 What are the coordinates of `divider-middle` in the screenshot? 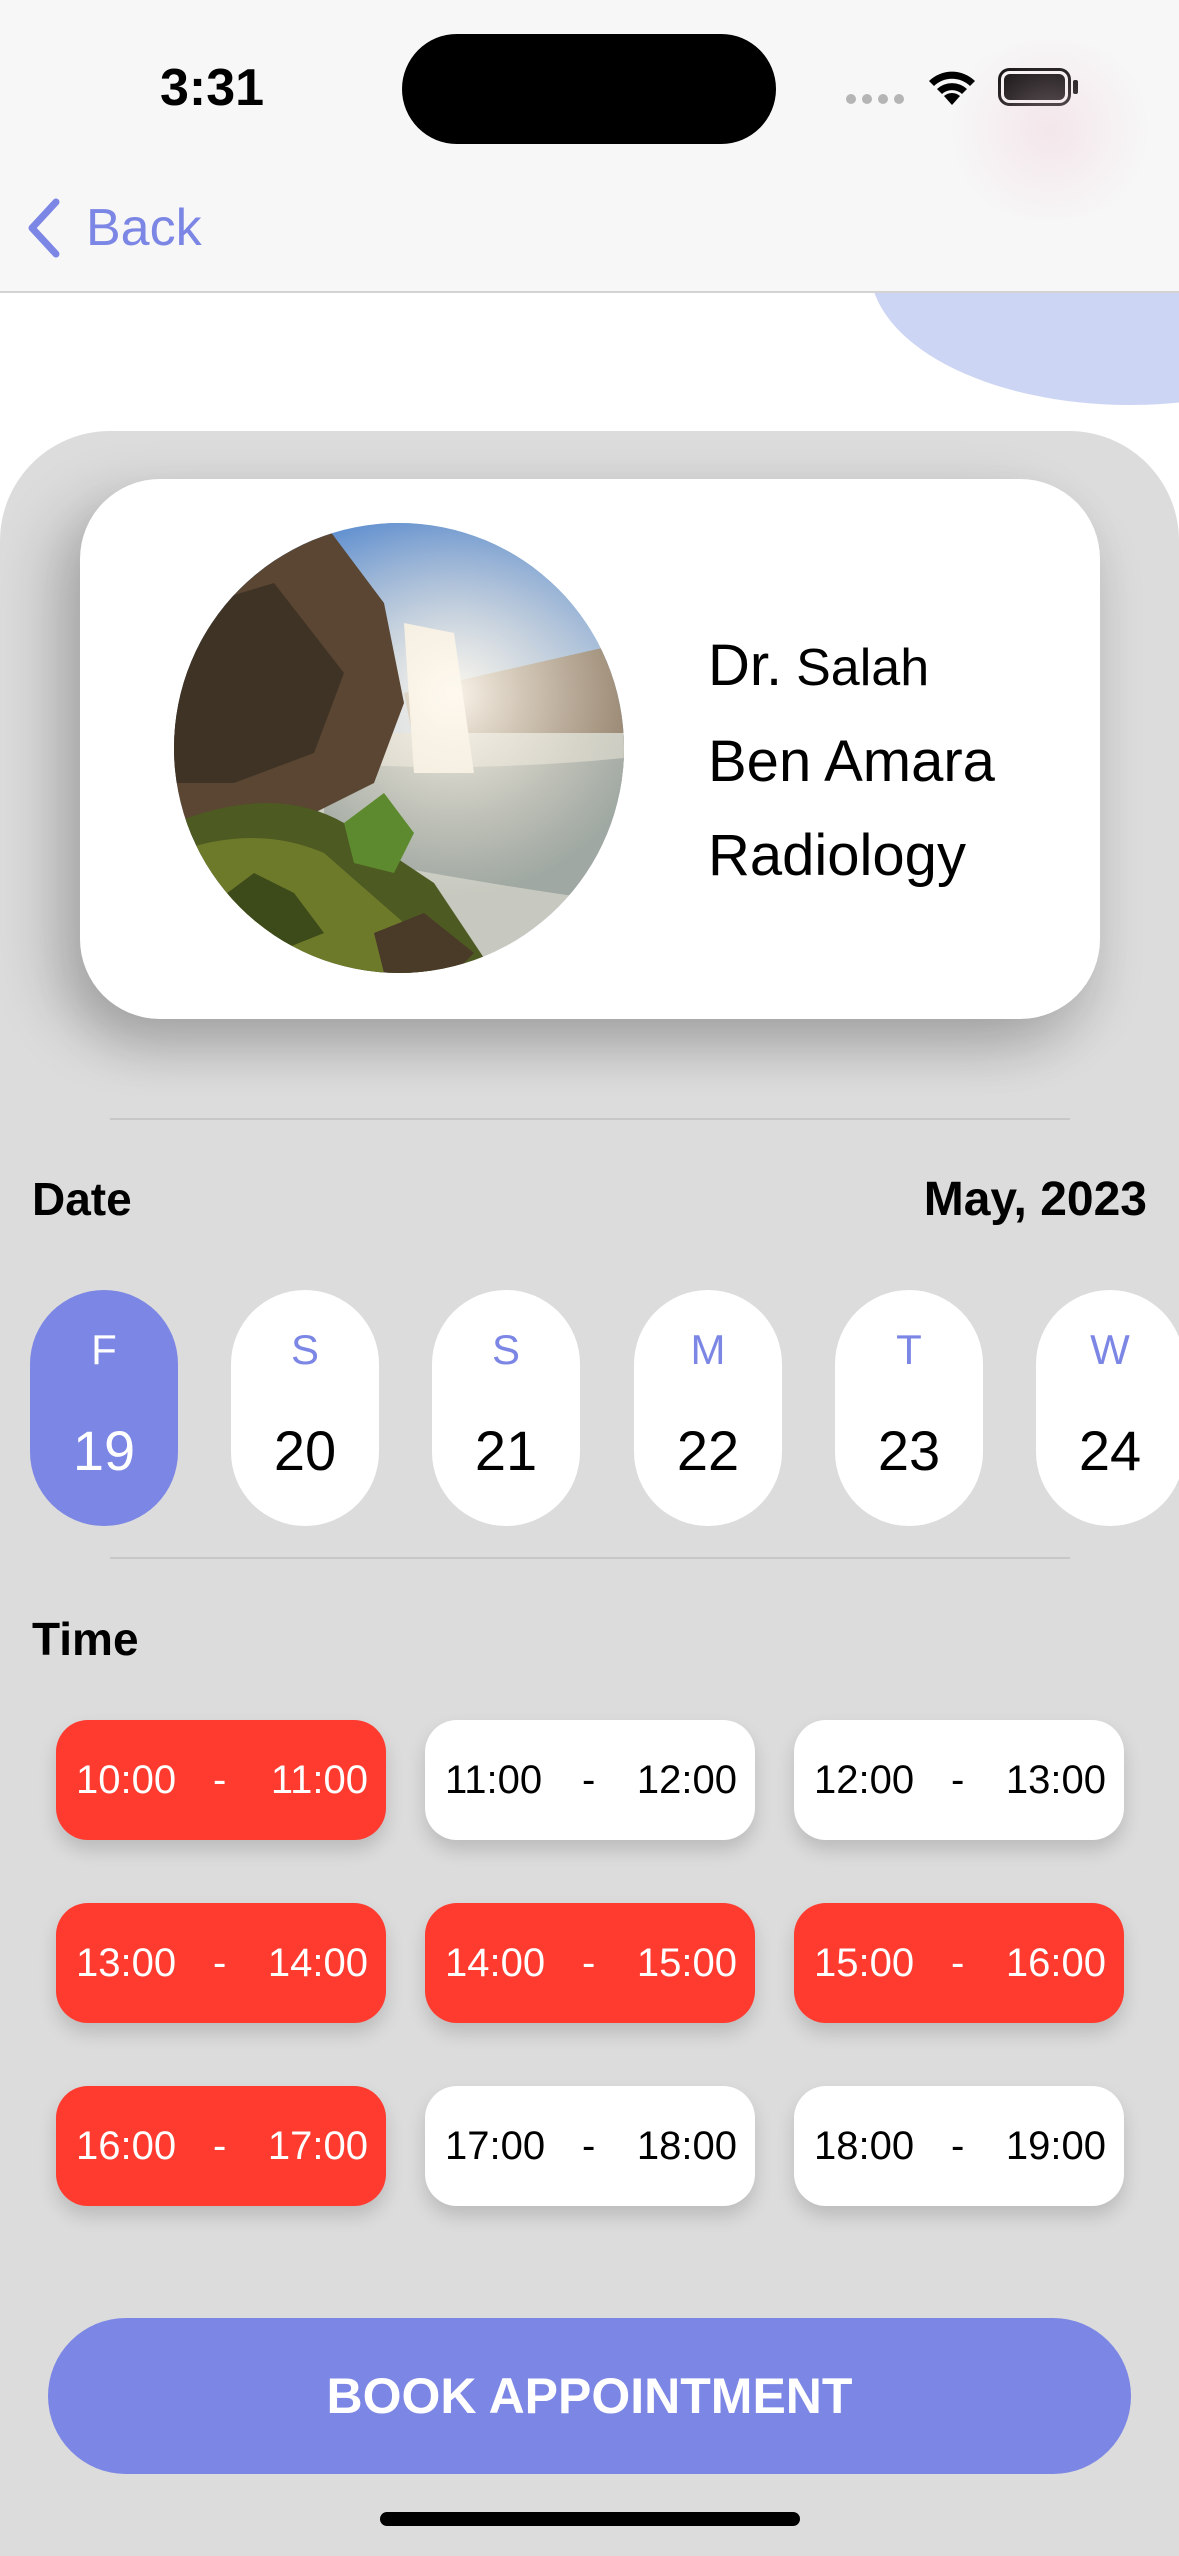 It's located at (590, 1558).